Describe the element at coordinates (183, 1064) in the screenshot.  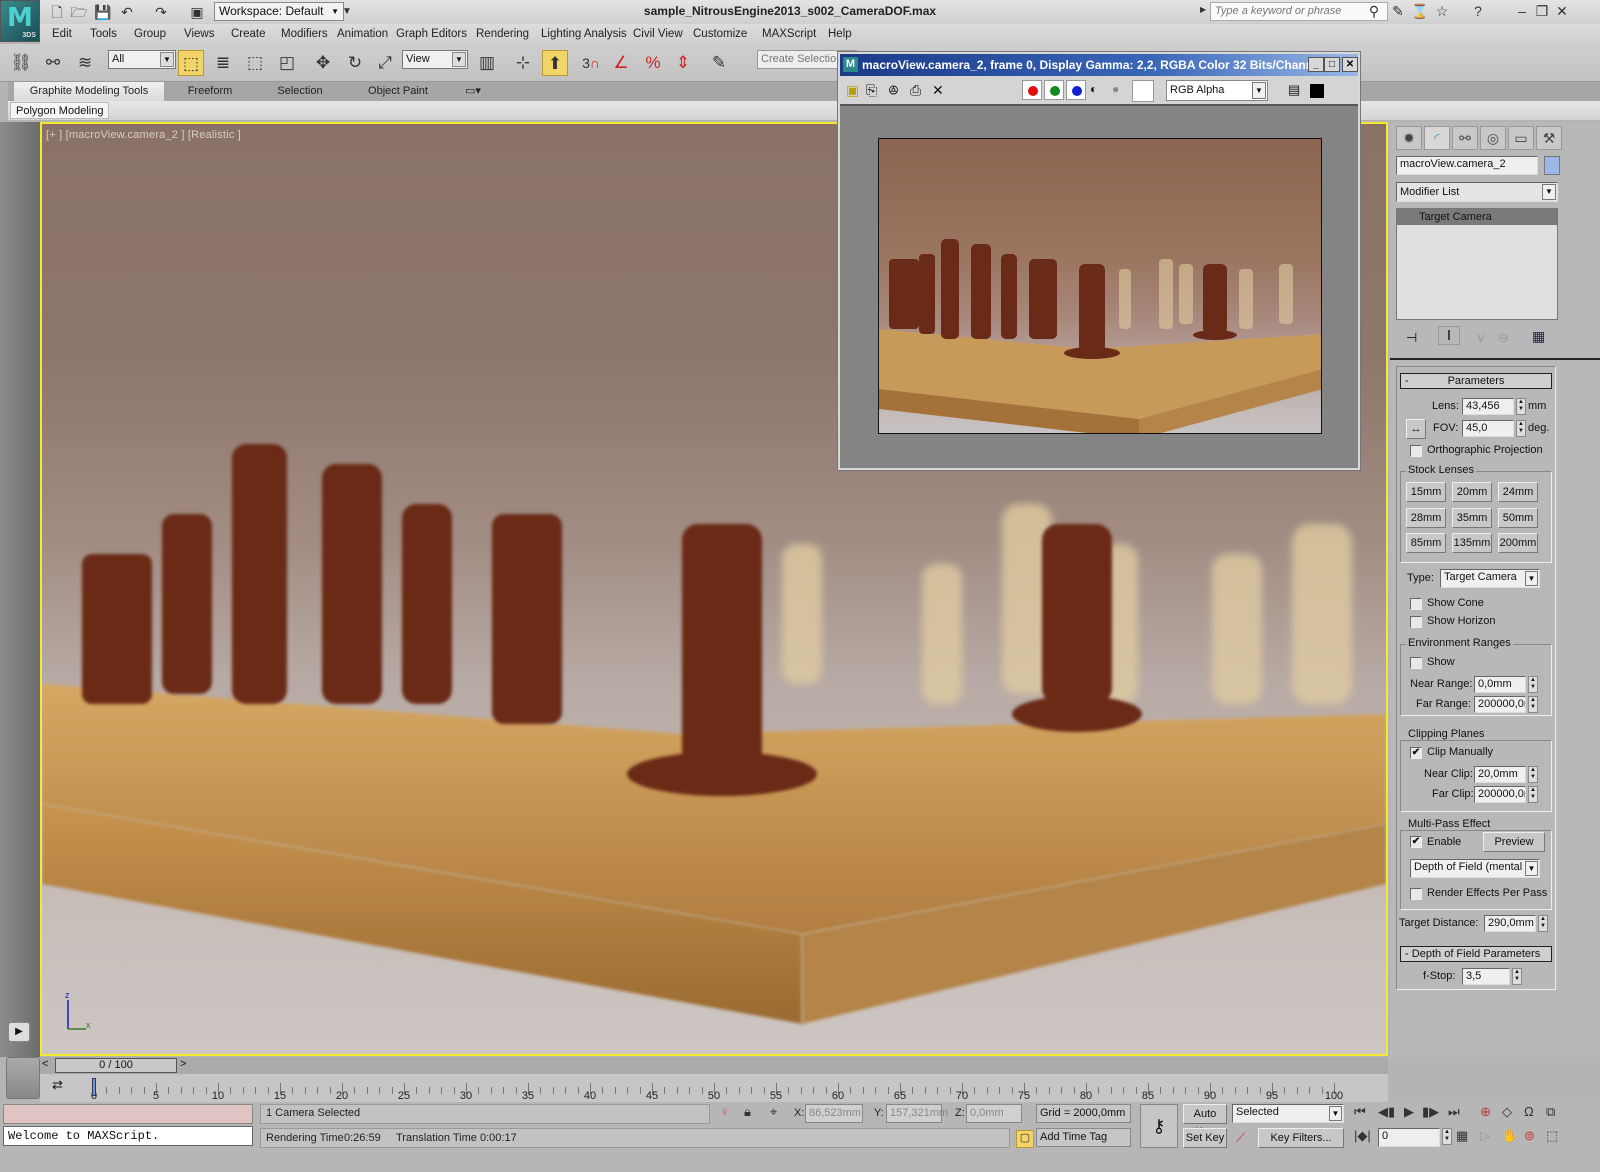
I see `next-frame-arrow: >` at that location.